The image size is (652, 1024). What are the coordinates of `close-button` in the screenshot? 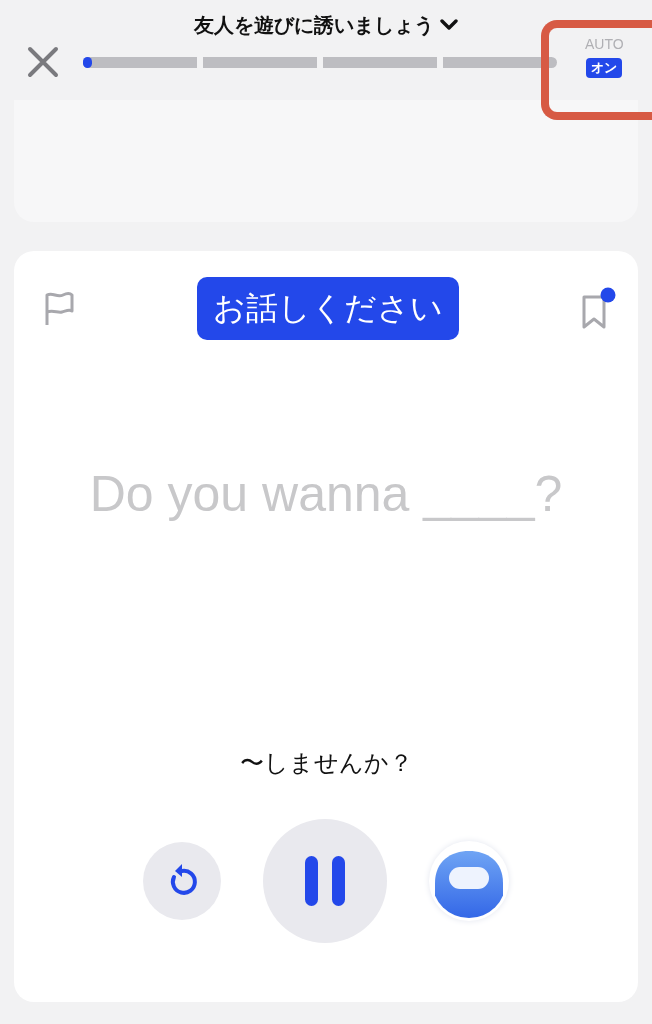 It's located at (43, 62).